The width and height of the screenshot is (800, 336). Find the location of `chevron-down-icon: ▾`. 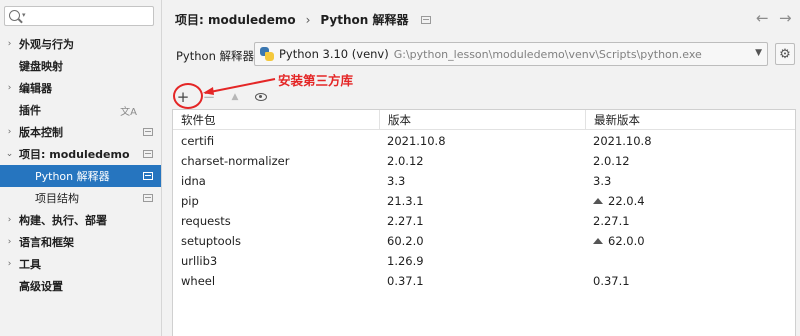

chevron-down-icon: ▾ is located at coordinates (24, 15).